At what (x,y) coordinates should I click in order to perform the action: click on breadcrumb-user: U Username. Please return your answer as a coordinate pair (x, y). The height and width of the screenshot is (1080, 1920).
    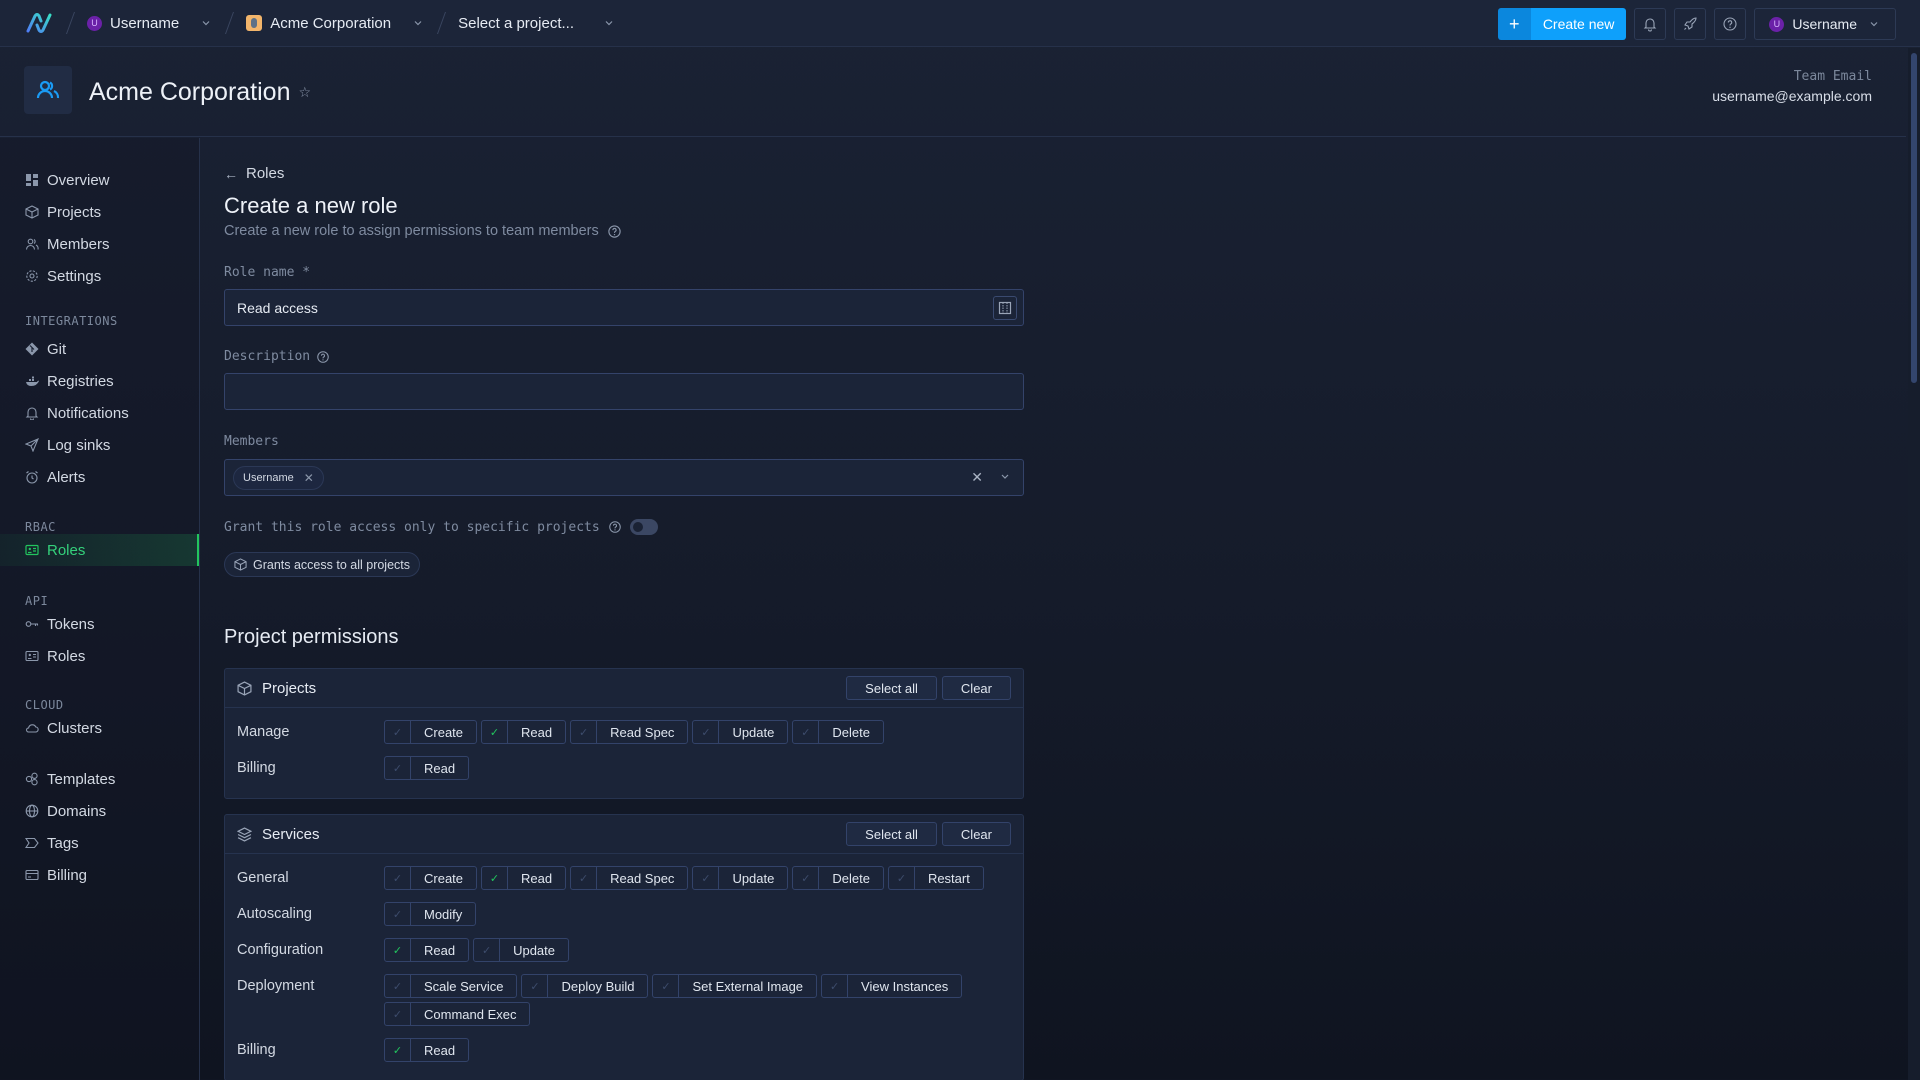
    Looking at the image, I should click on (150, 23).